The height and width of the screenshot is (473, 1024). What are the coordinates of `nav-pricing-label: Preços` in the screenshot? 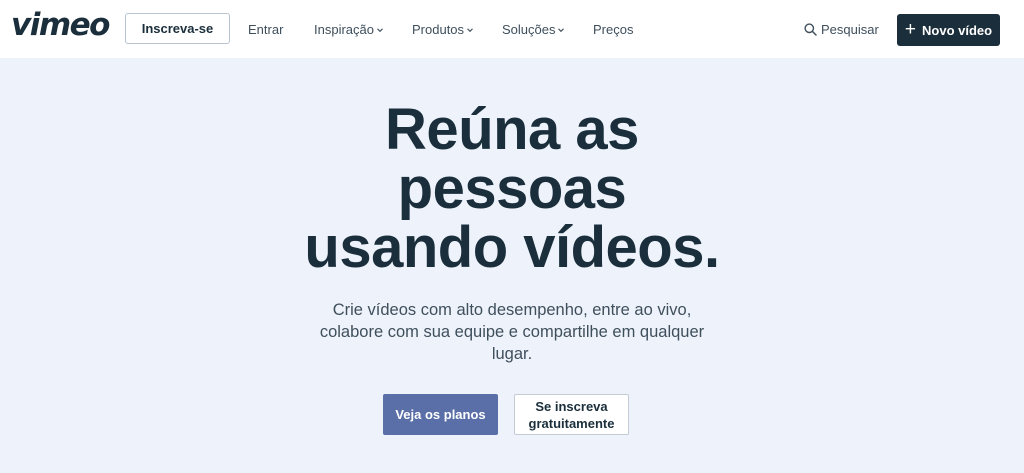 It's located at (613, 29).